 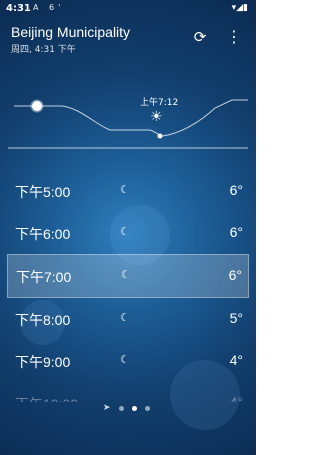 I want to click on current-position-marker, so click(x=37, y=106).